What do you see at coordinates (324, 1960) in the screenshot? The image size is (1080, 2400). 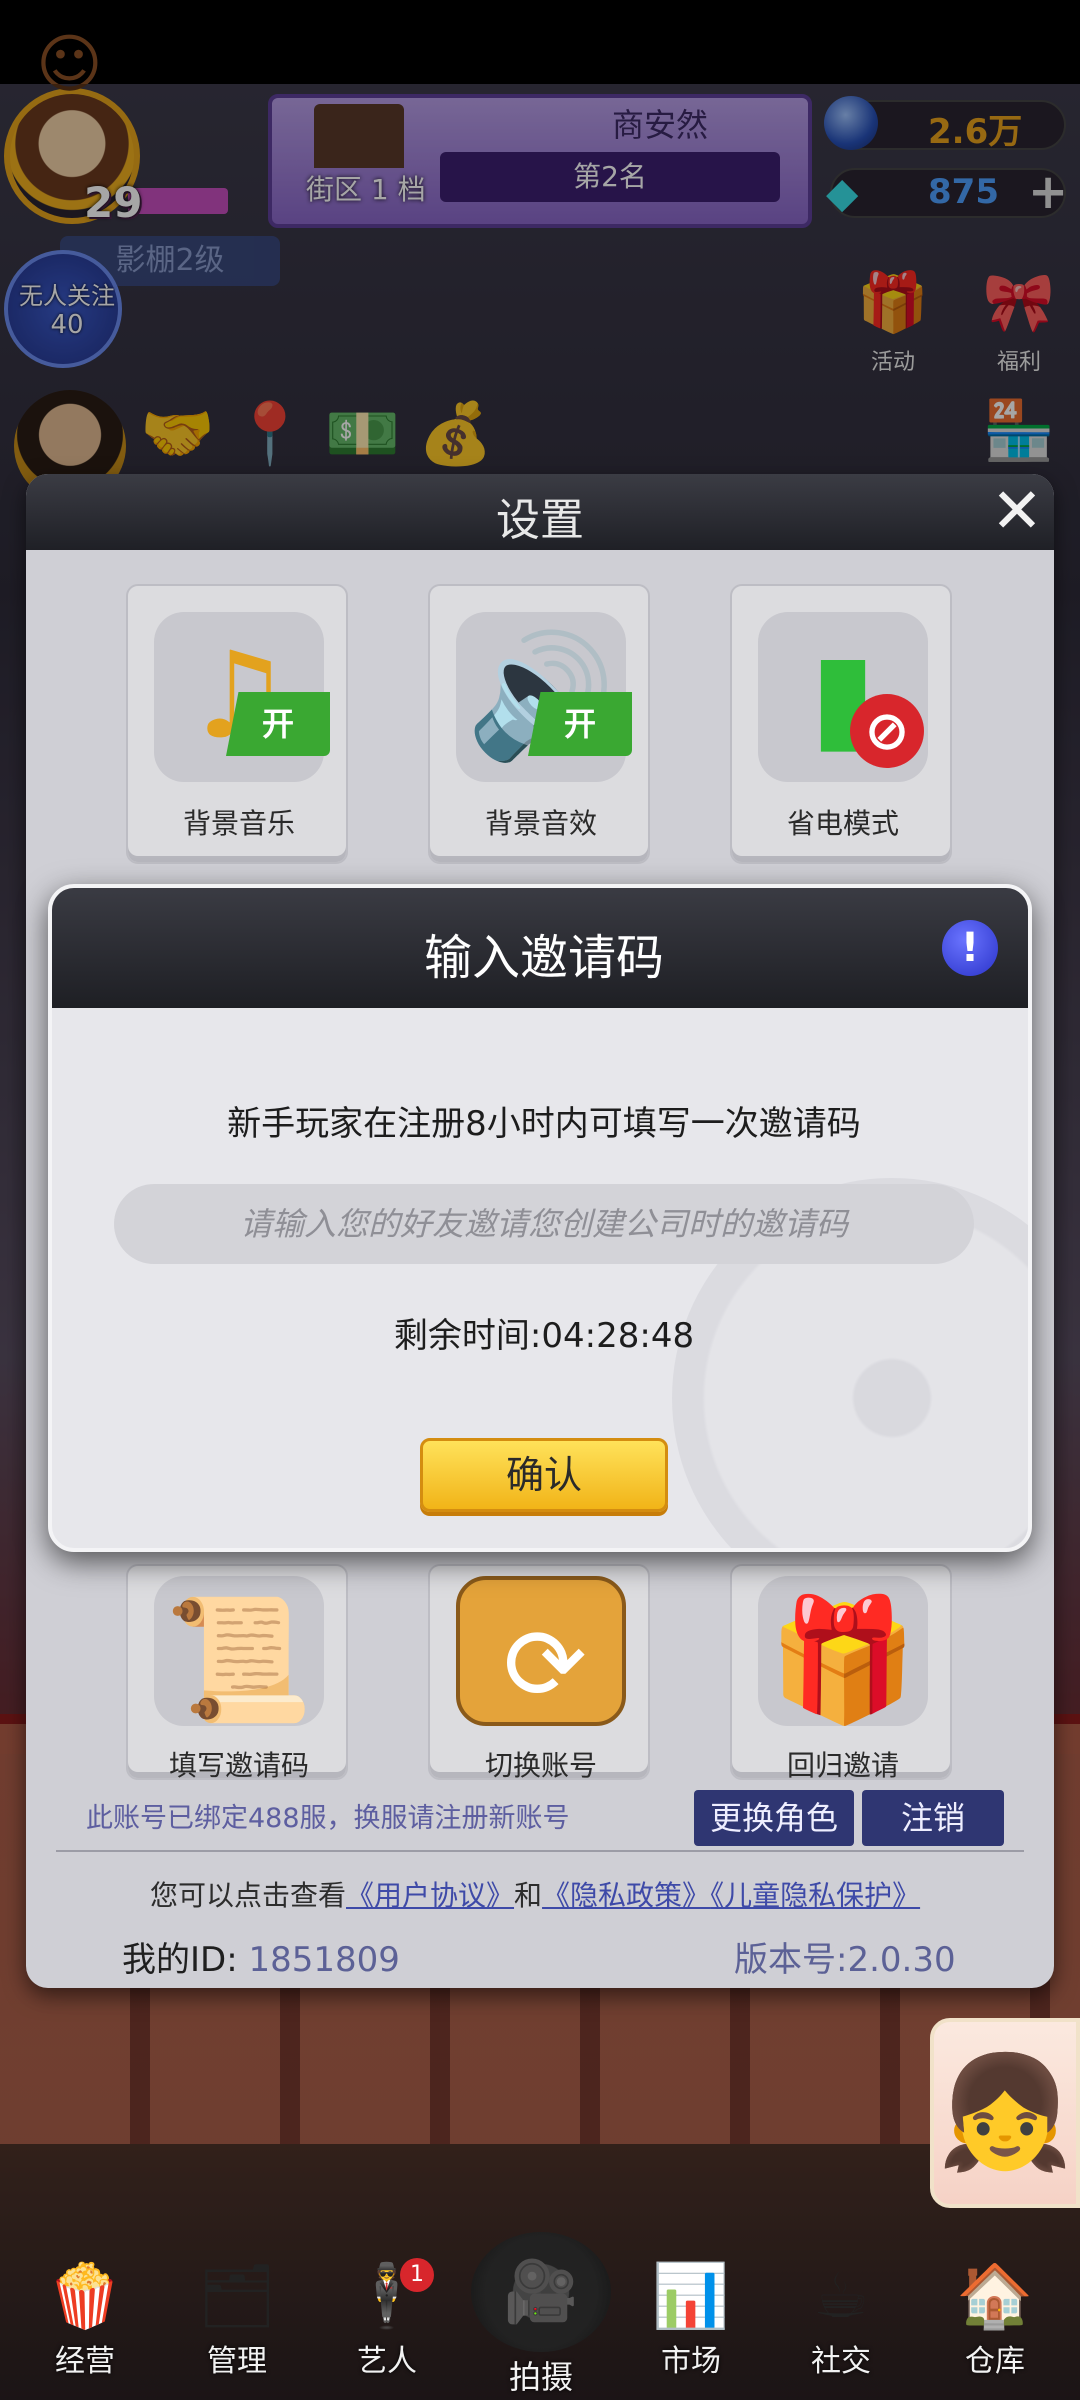 I see `my-id-value: 1851809` at bounding box center [324, 1960].